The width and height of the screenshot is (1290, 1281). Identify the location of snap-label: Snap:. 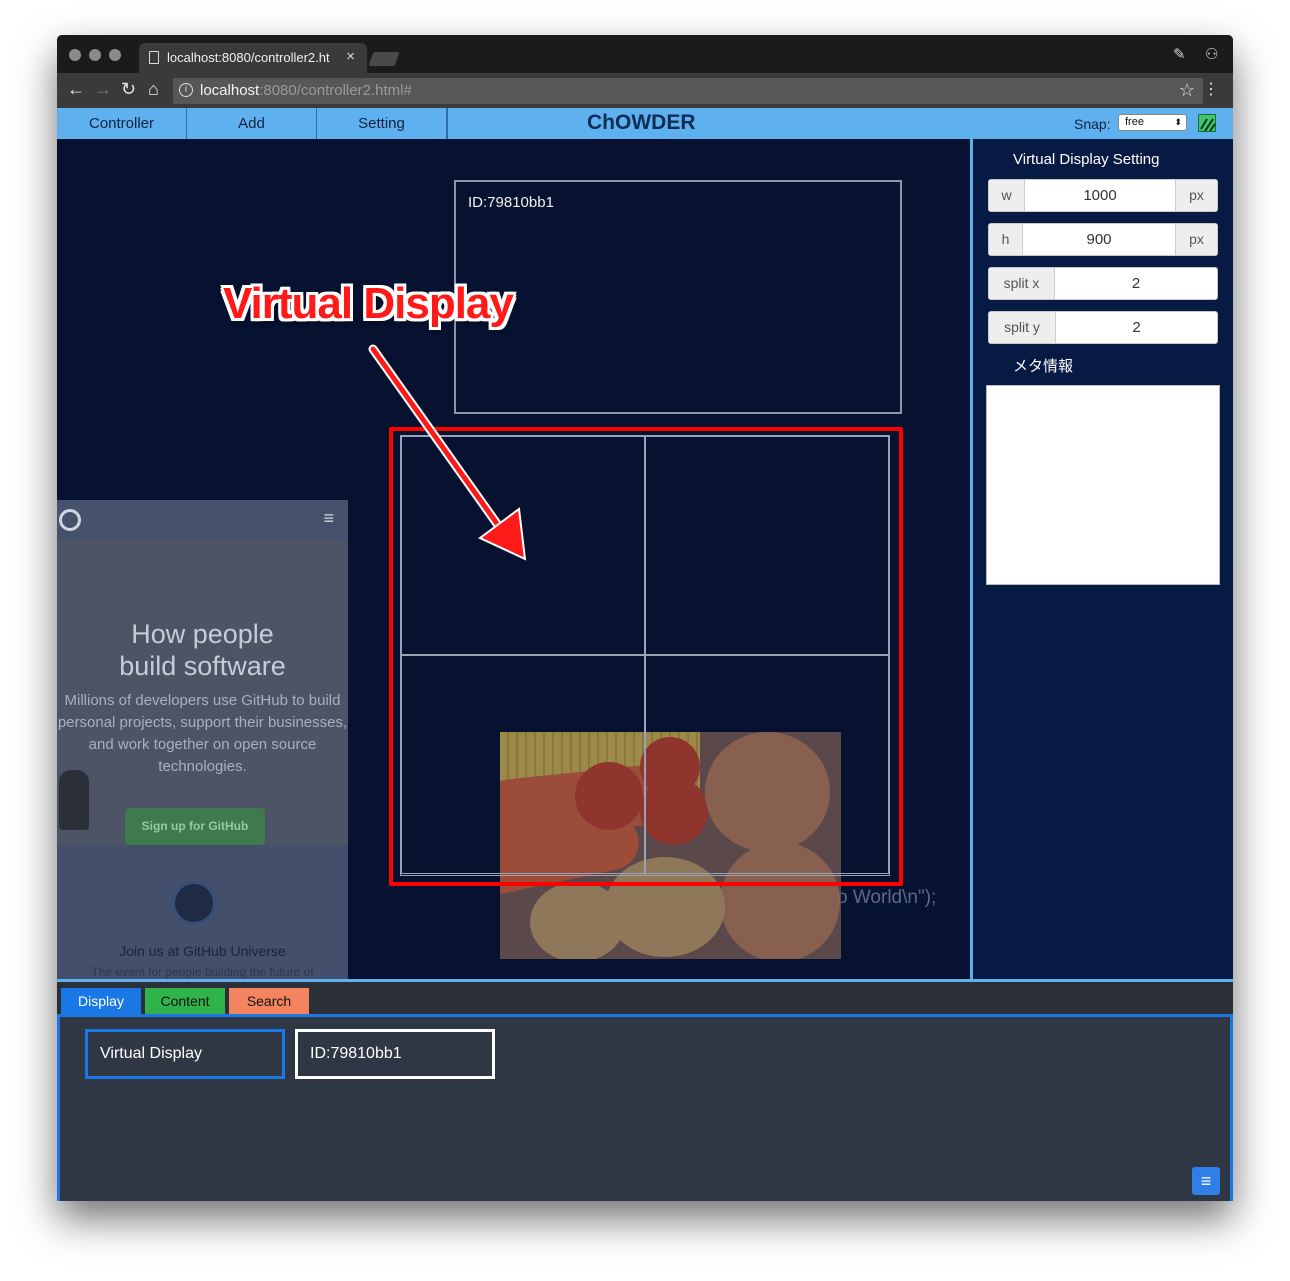
(1092, 124).